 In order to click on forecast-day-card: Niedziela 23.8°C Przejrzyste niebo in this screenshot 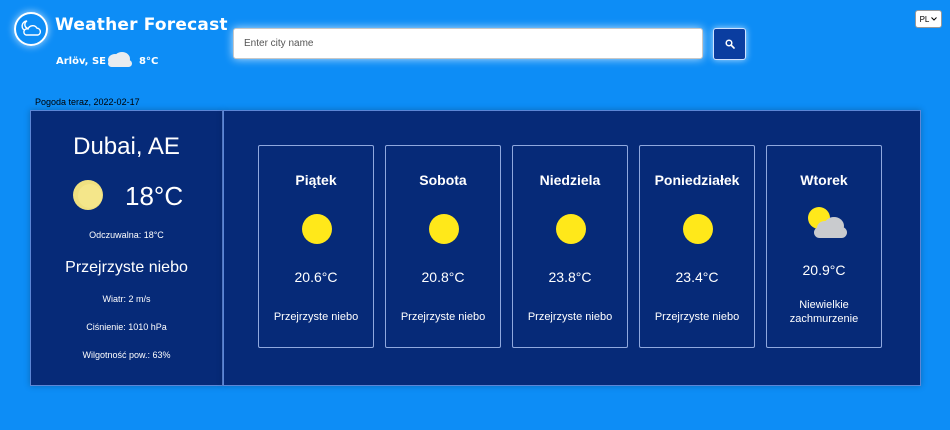, I will do `click(570, 246)`.